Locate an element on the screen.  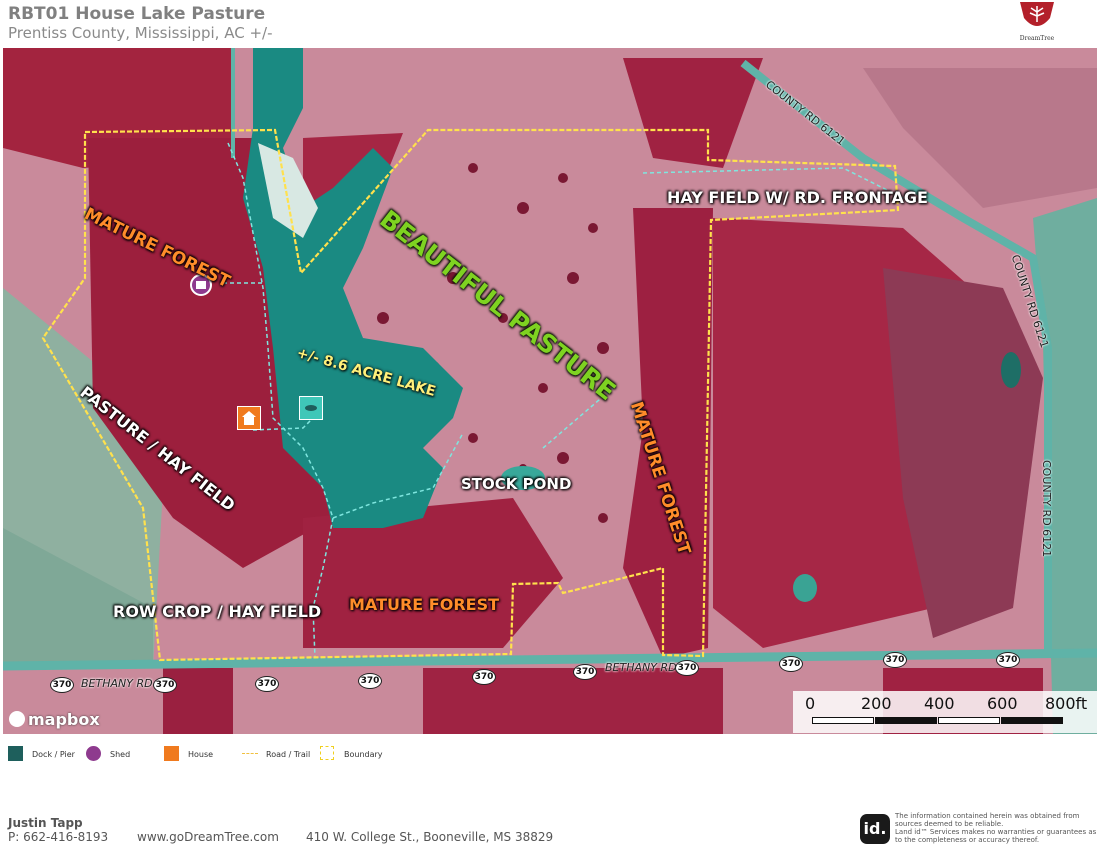
dreamtree-logo: DreamTree is located at coordinates (1037, 22).